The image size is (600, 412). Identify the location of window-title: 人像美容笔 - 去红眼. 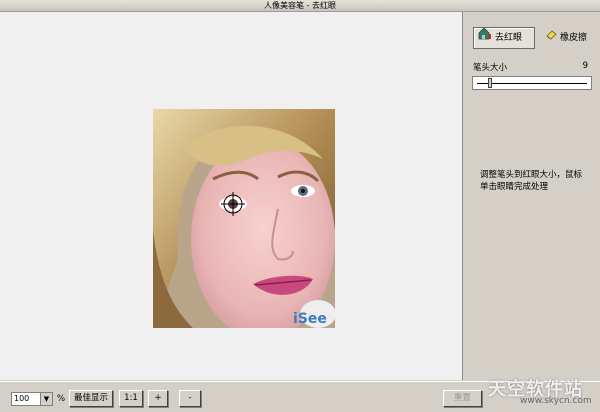
(300, 5).